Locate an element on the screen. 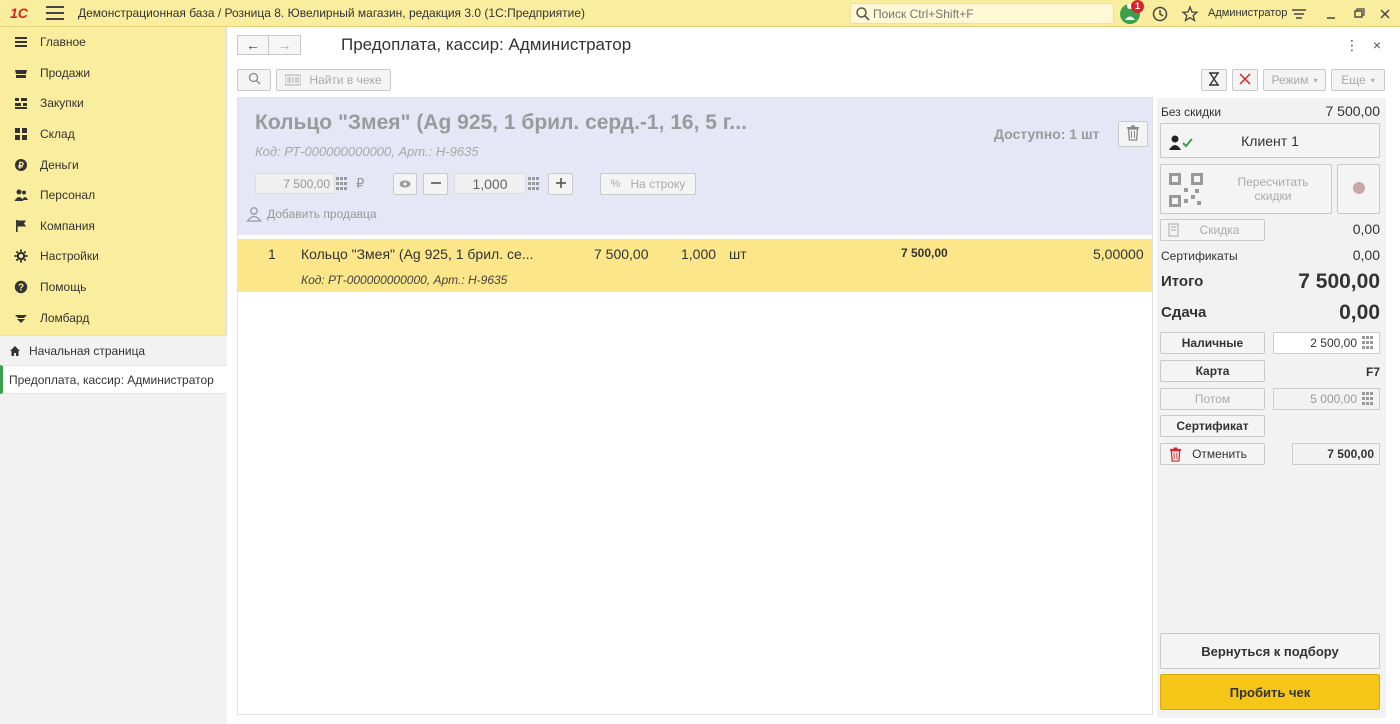 The width and height of the screenshot is (1400, 724). main-menu-icon is located at coordinates (55, 13).